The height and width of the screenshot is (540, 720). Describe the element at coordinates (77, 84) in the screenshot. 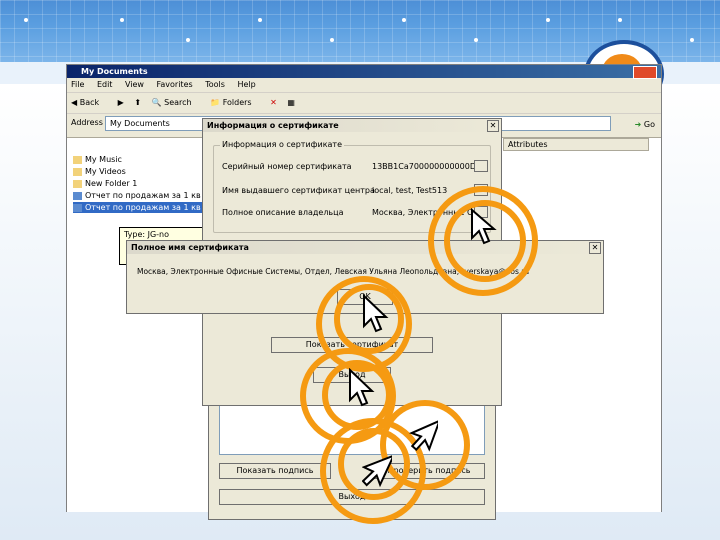

I see `menu-file: File` at that location.